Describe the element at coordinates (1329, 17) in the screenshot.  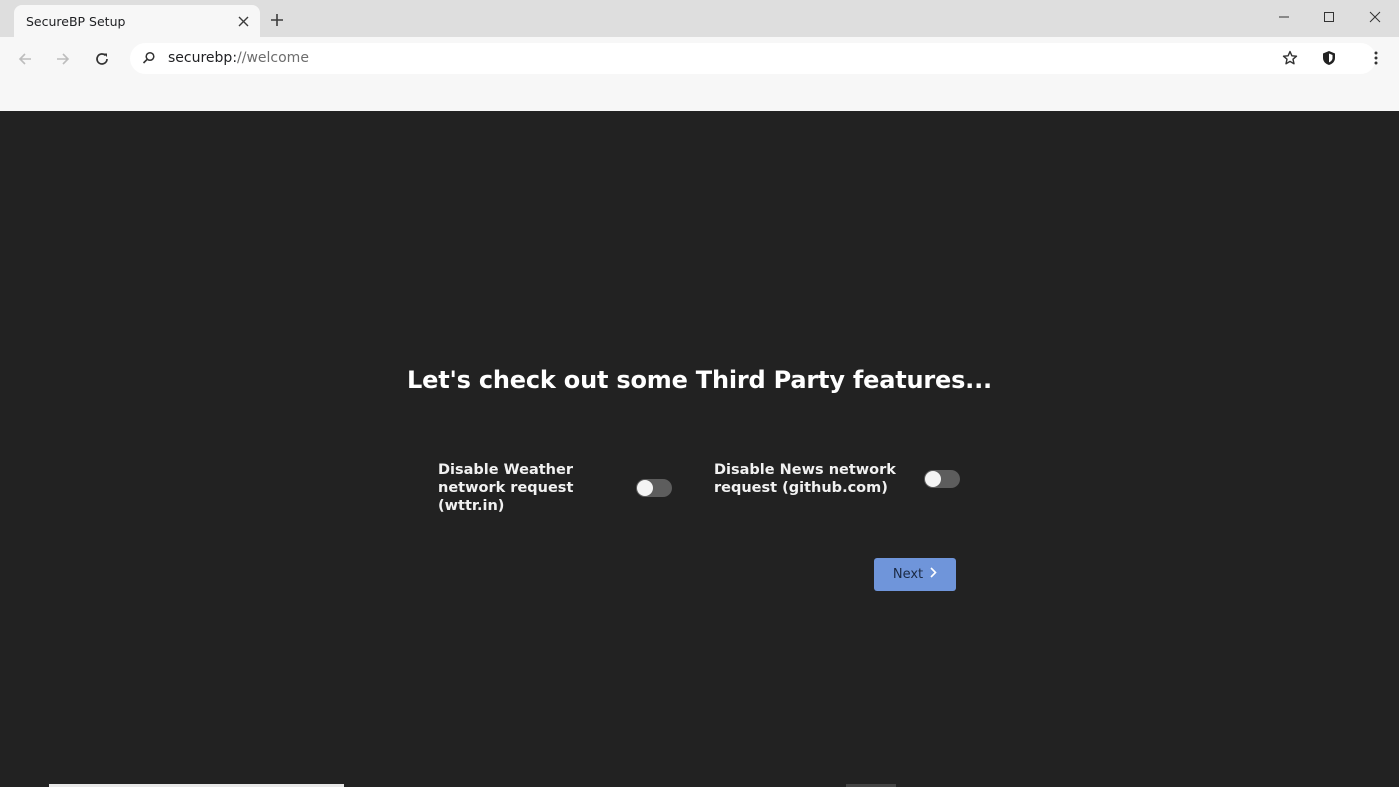
I see `maximize-icon` at that location.